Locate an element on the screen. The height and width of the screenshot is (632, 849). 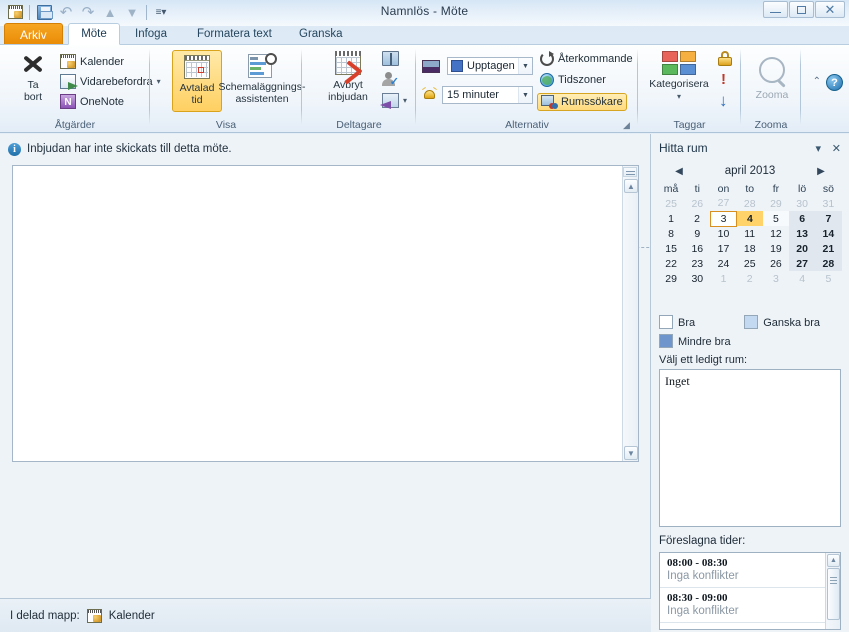
calendar-day-cell: 13 is located at coordinates (802, 233).